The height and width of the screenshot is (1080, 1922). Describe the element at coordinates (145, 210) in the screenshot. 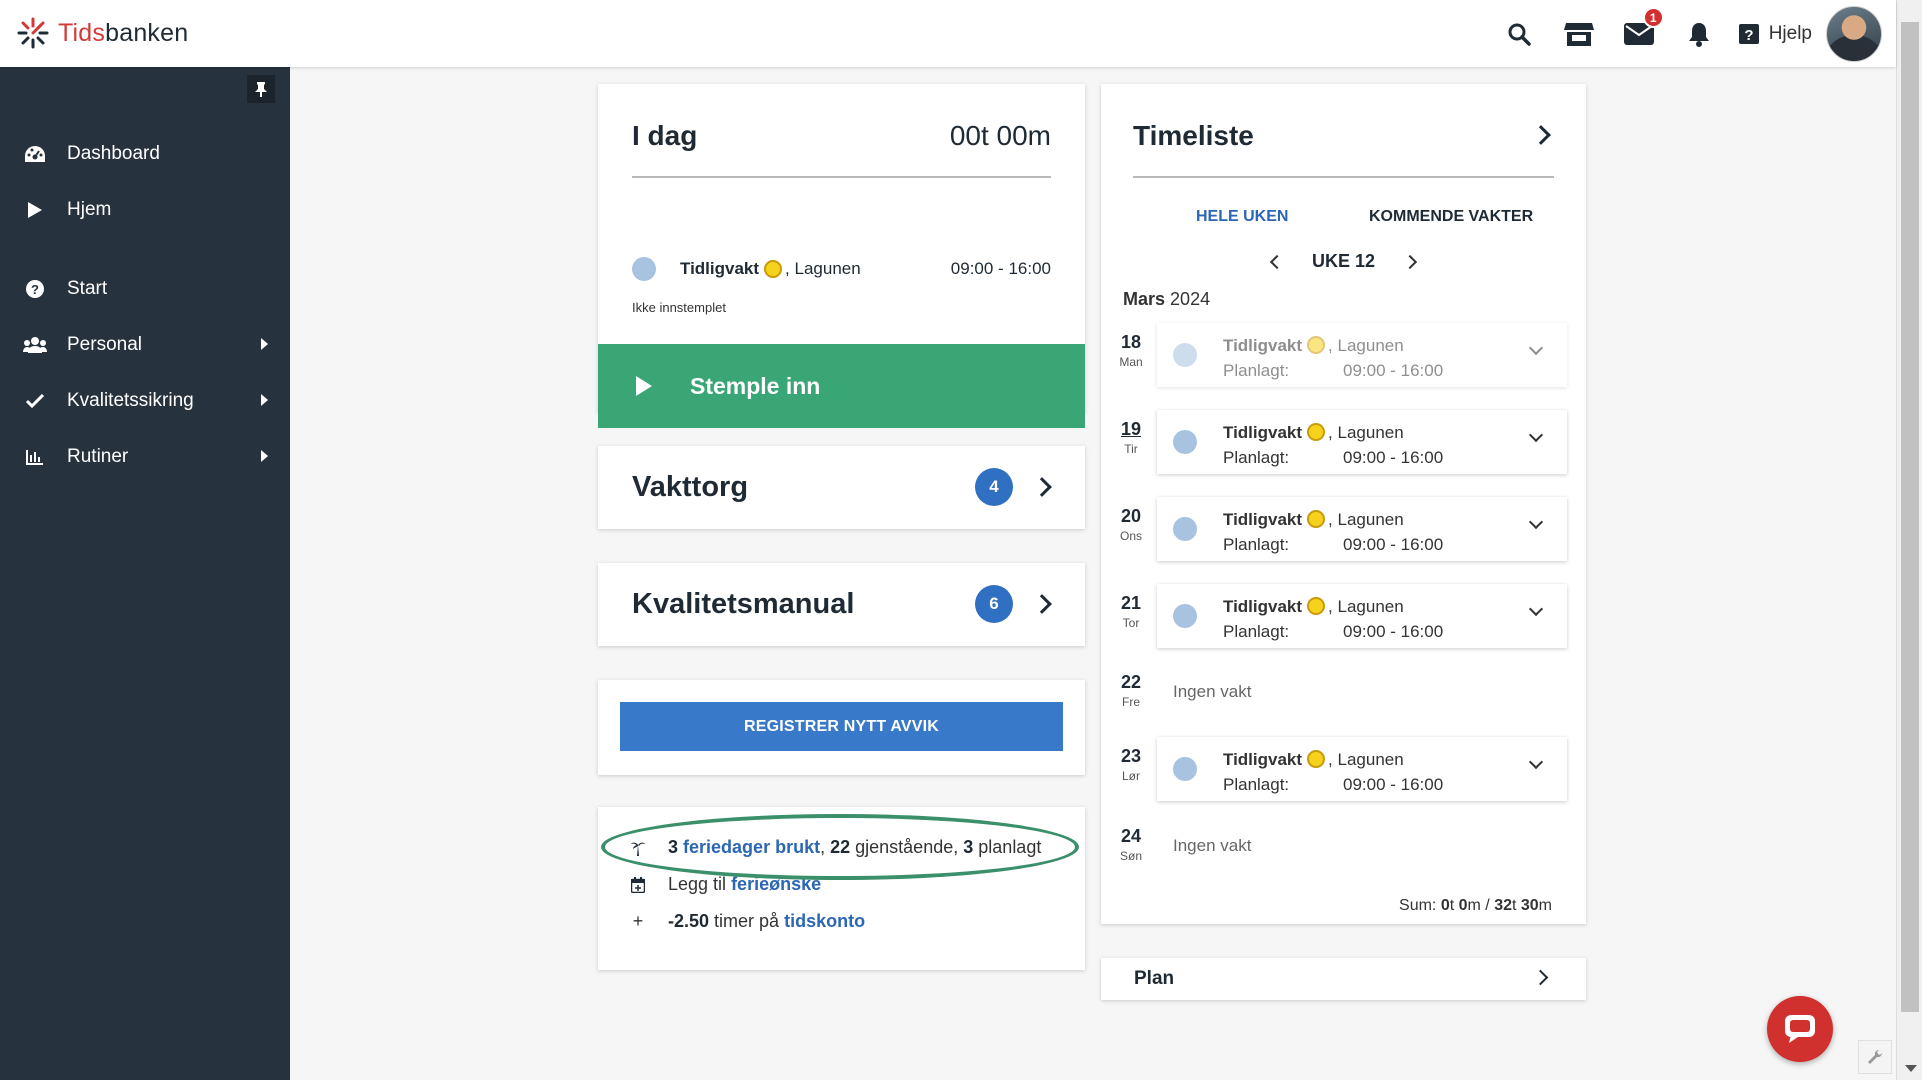

I see `sidebar-item-hjem: Hjem` at that location.